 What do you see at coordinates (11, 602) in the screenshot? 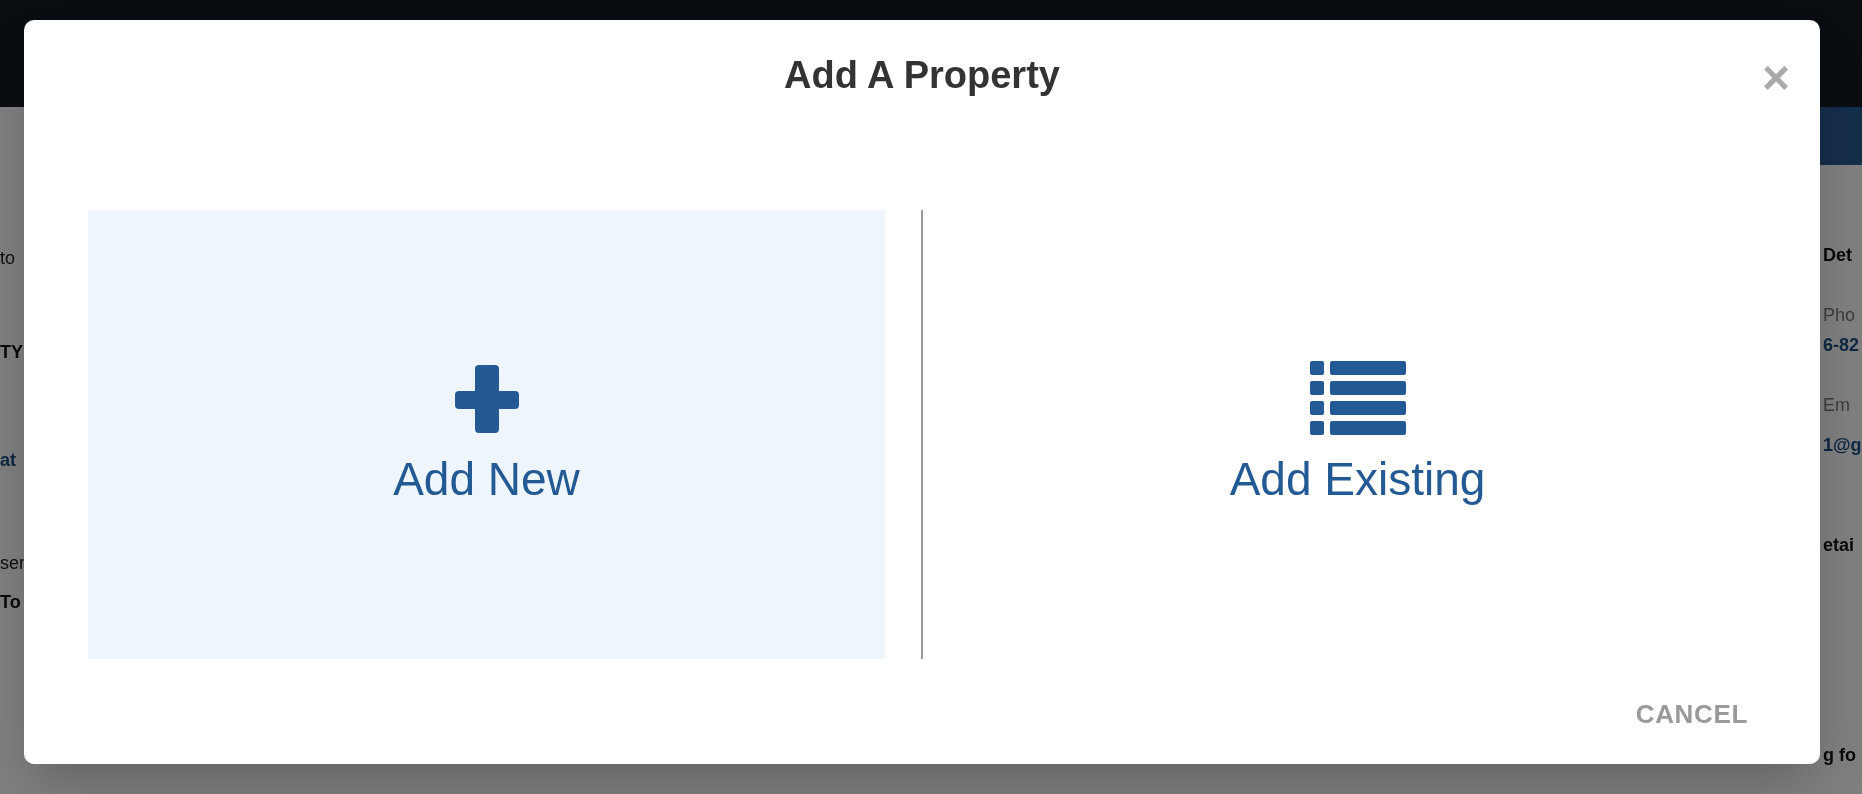
I see `background-text: To` at bounding box center [11, 602].